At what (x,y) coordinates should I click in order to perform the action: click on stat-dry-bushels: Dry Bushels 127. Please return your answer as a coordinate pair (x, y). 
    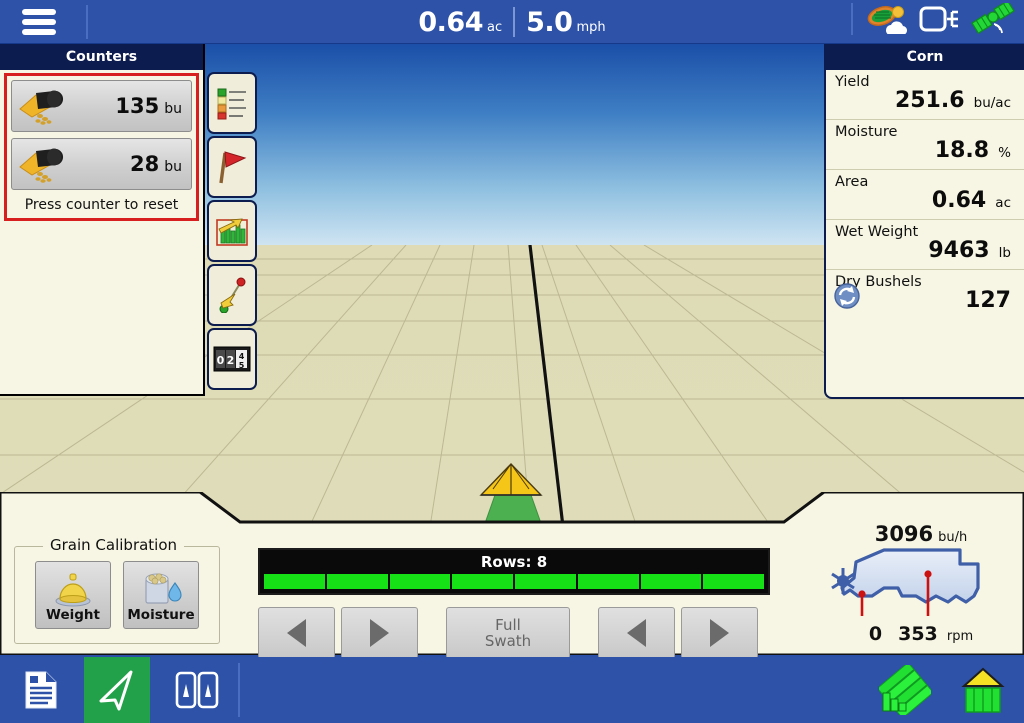
    Looking at the image, I should click on (925, 294).